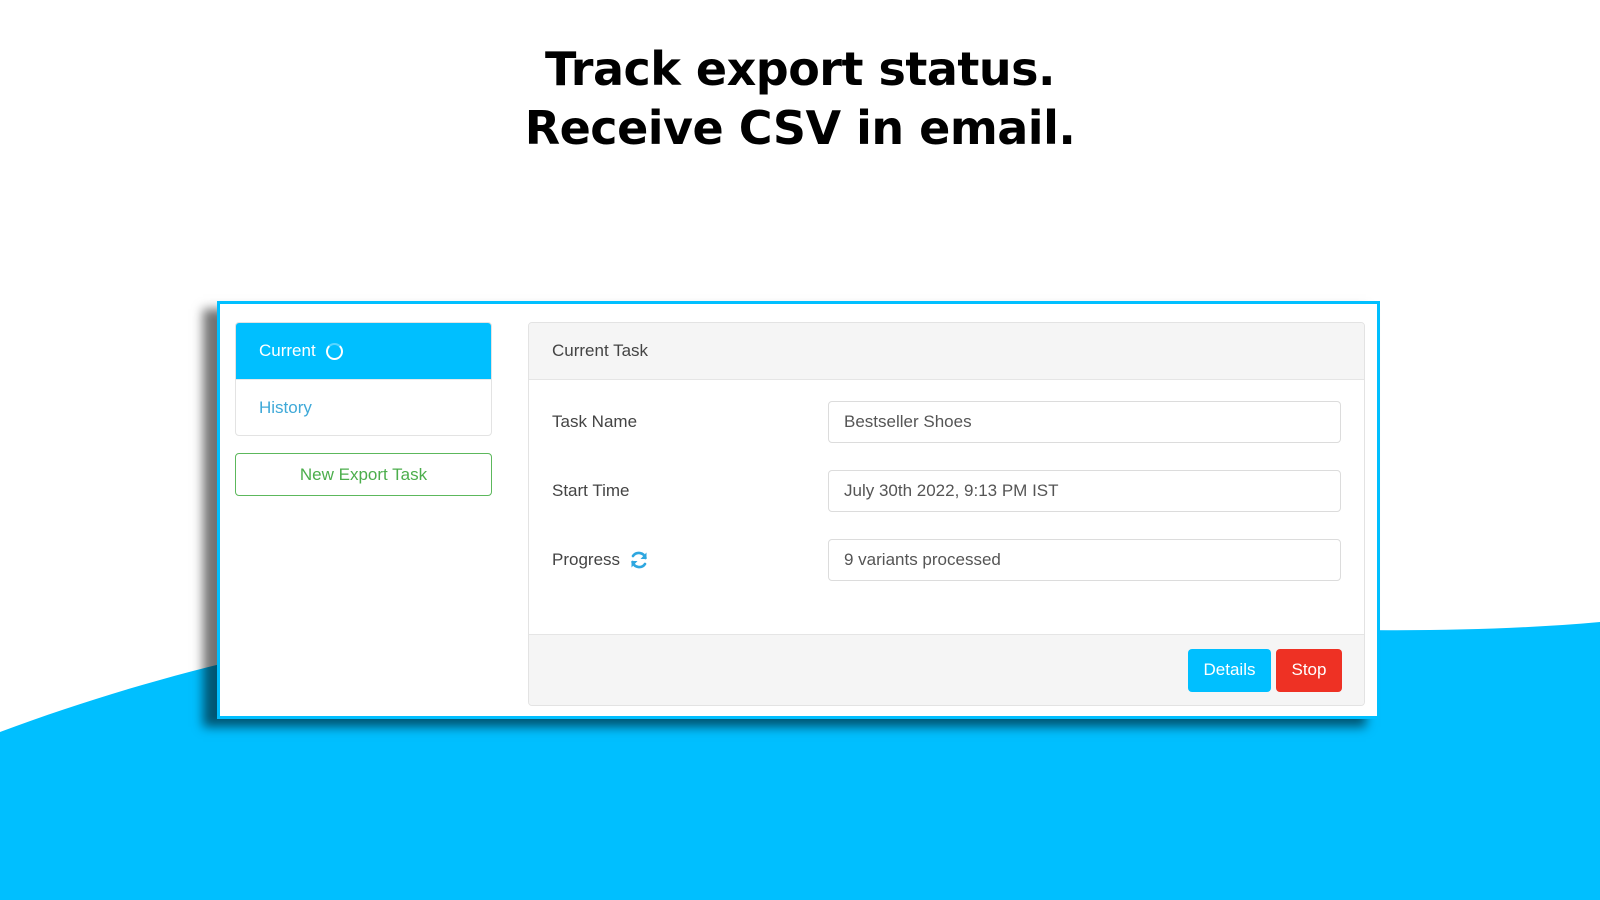 The height and width of the screenshot is (900, 1600). Describe the element at coordinates (639, 560) in the screenshot. I see `refresh-icon` at that location.